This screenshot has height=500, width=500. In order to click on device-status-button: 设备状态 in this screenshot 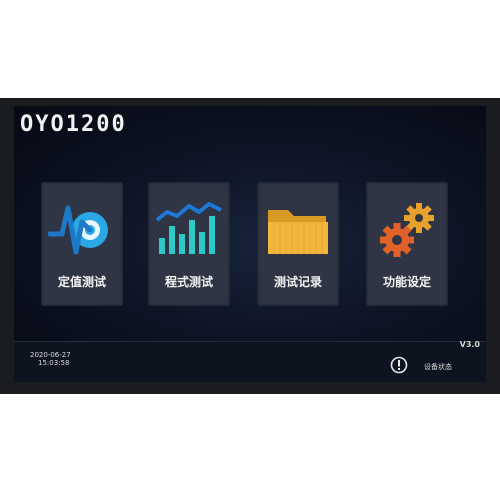, I will do `click(438, 367)`.